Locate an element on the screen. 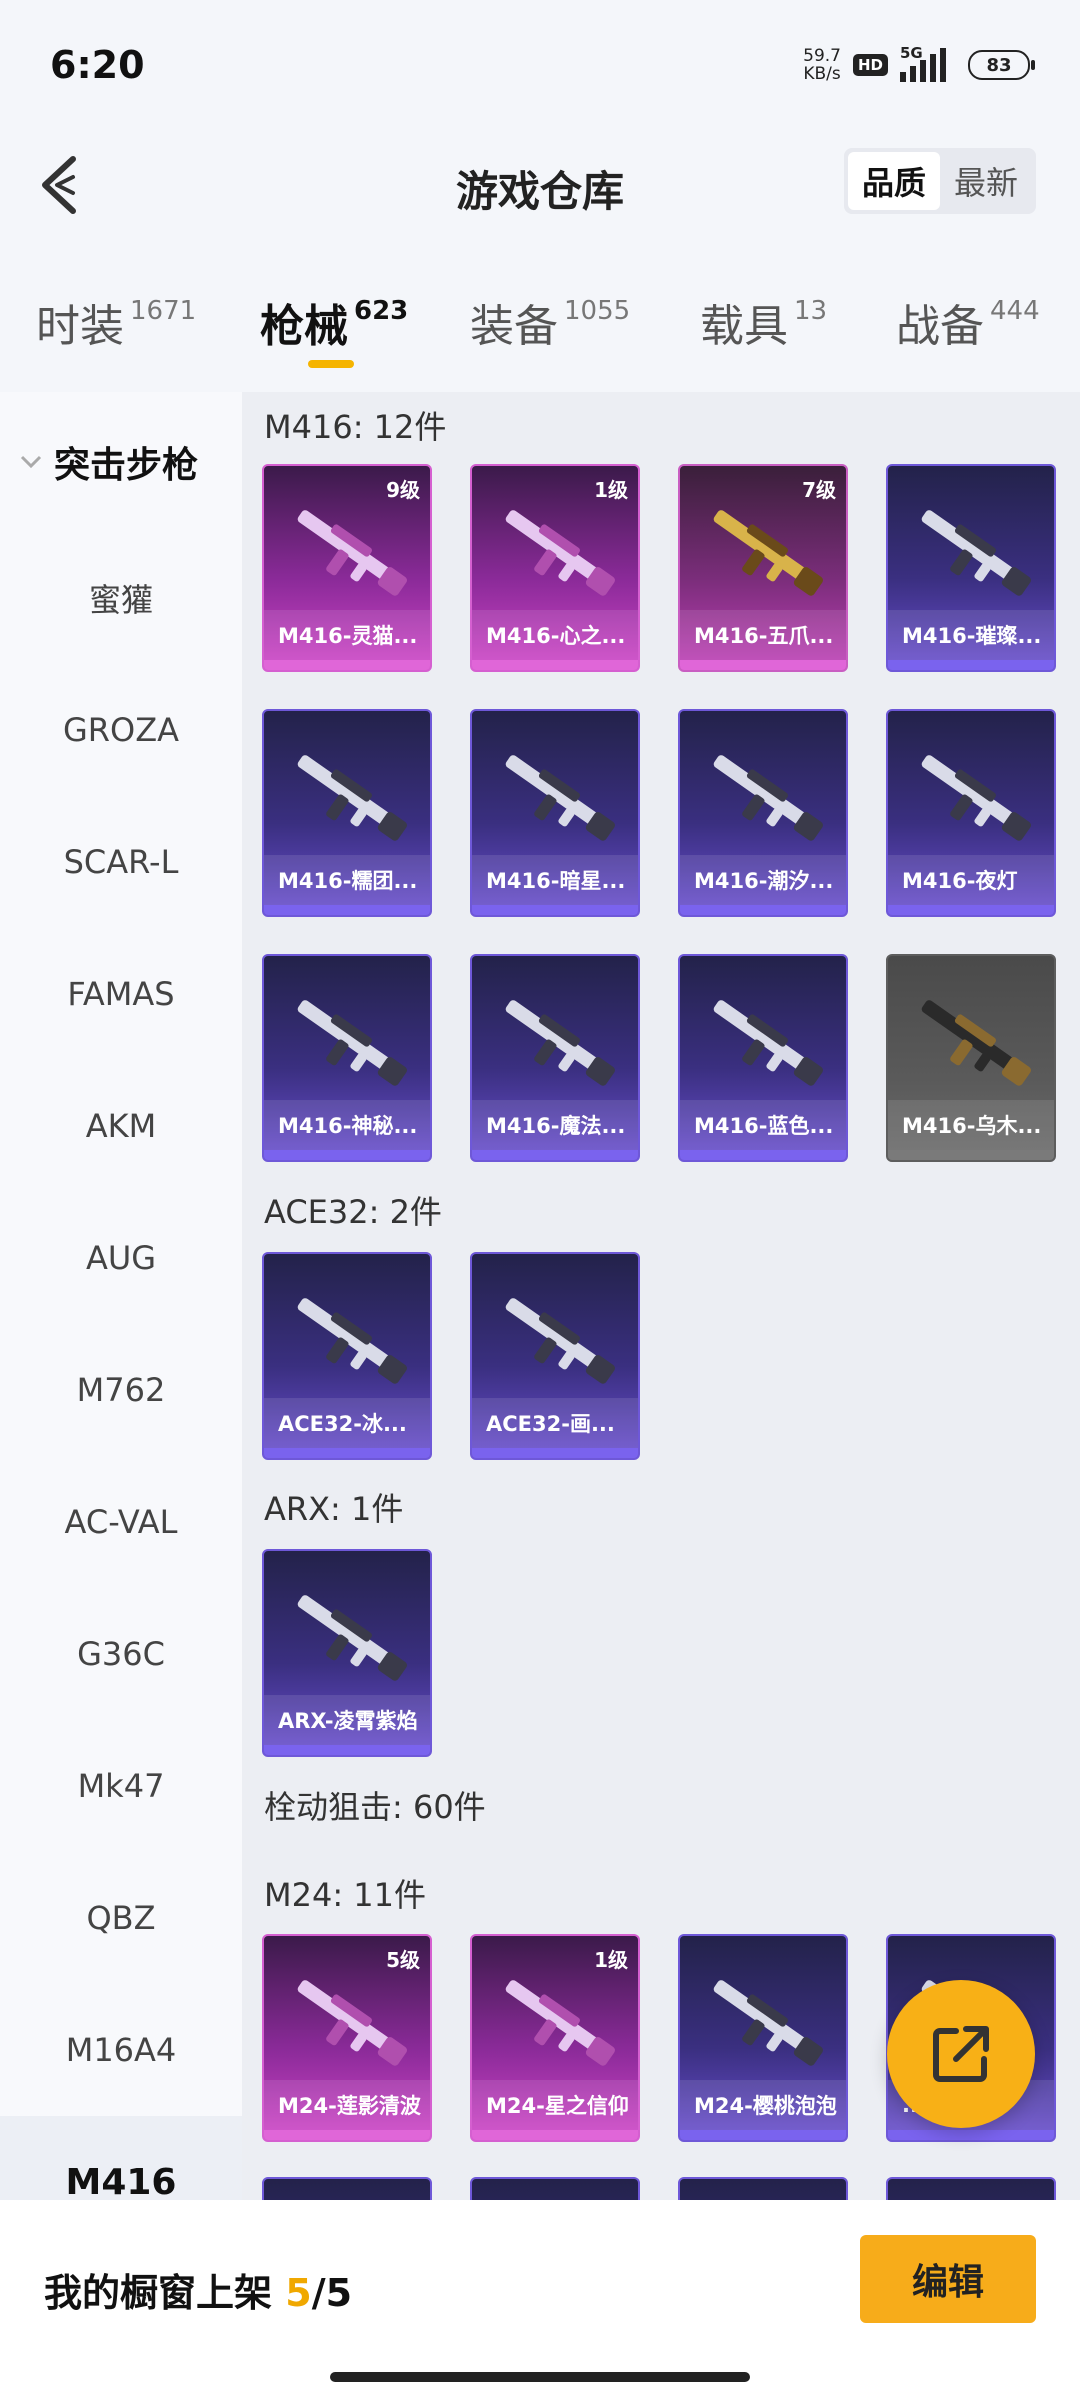  sidebar-item: FAMAS is located at coordinates (121, 994).